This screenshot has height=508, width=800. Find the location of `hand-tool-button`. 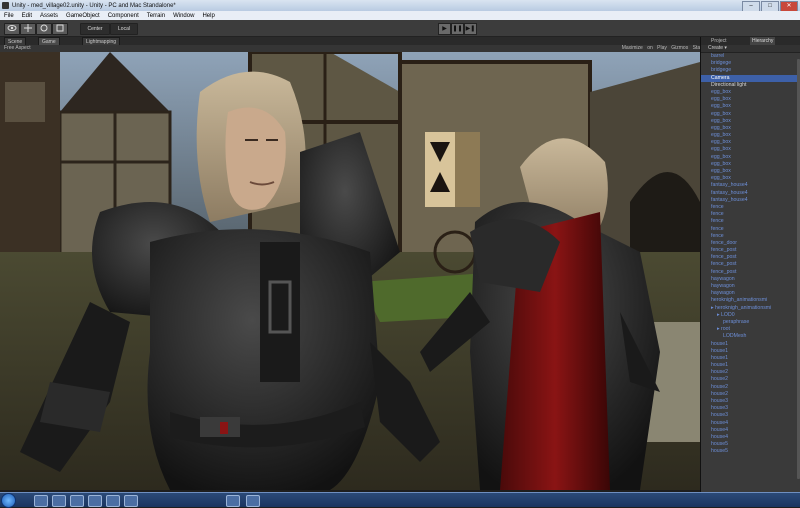

hand-tool-button is located at coordinates (12, 29).